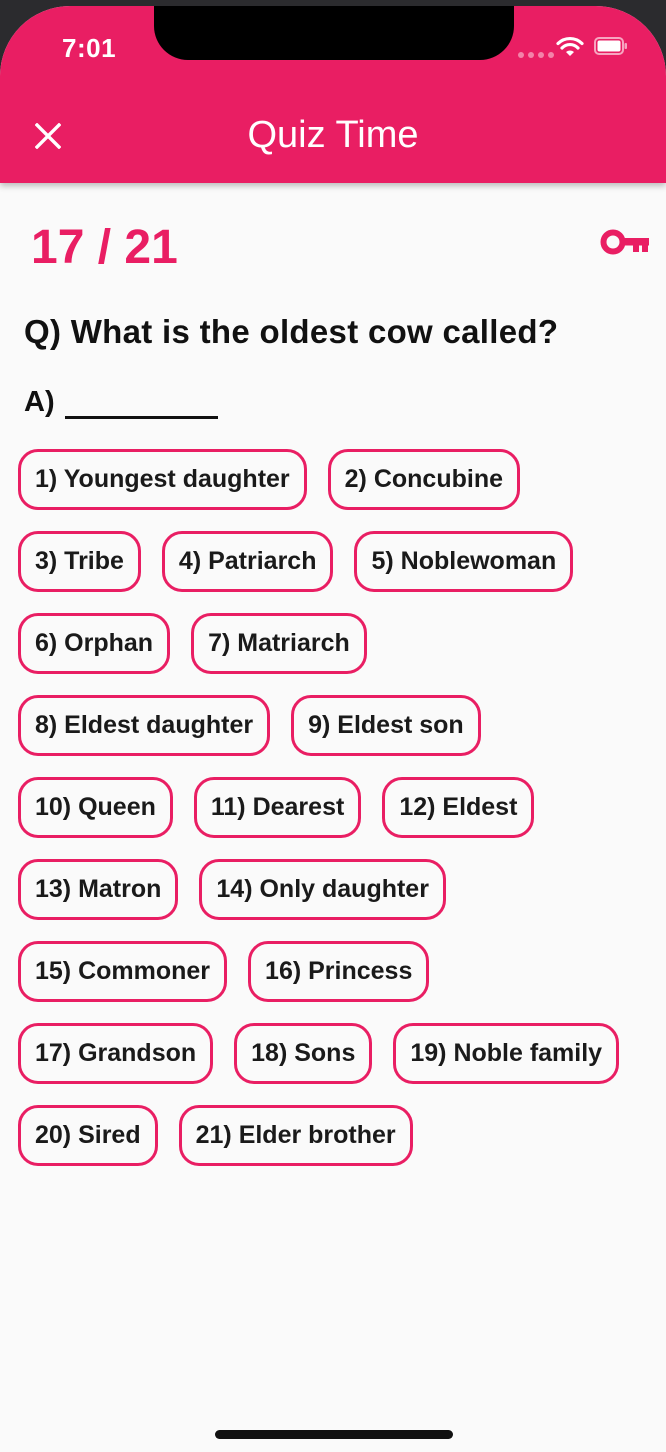 Image resolution: width=666 pixels, height=1452 pixels. I want to click on home-indicator, so click(334, 1434).